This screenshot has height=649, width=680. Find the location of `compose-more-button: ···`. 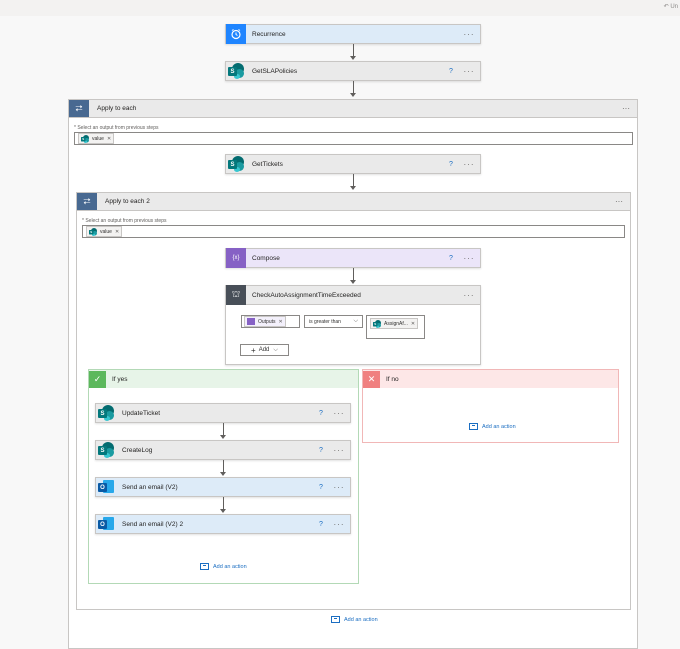

compose-more-button: ··· is located at coordinates (469, 258).